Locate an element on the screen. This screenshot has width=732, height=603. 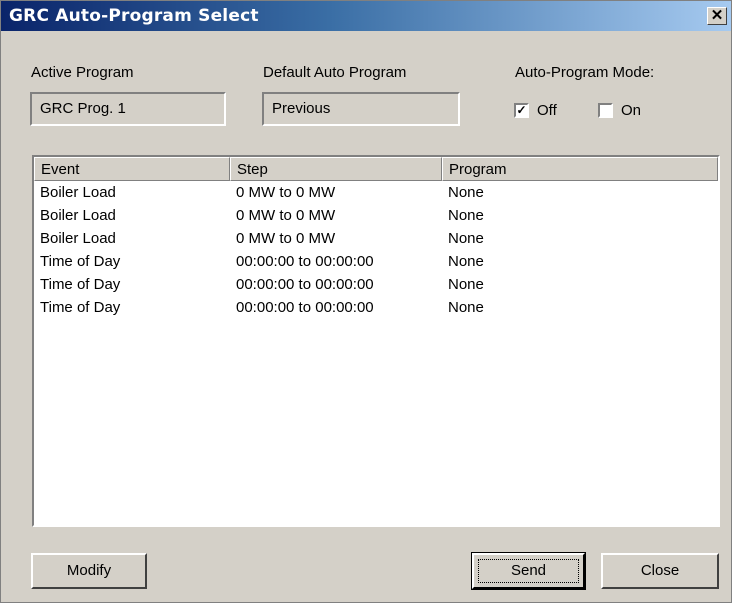
checkbox-off-box: ✓ is located at coordinates (521, 110).